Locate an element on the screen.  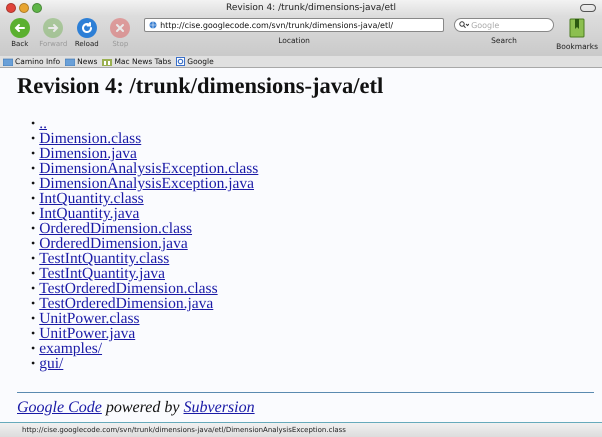
google-code-link: Google Code is located at coordinates (59, 408).